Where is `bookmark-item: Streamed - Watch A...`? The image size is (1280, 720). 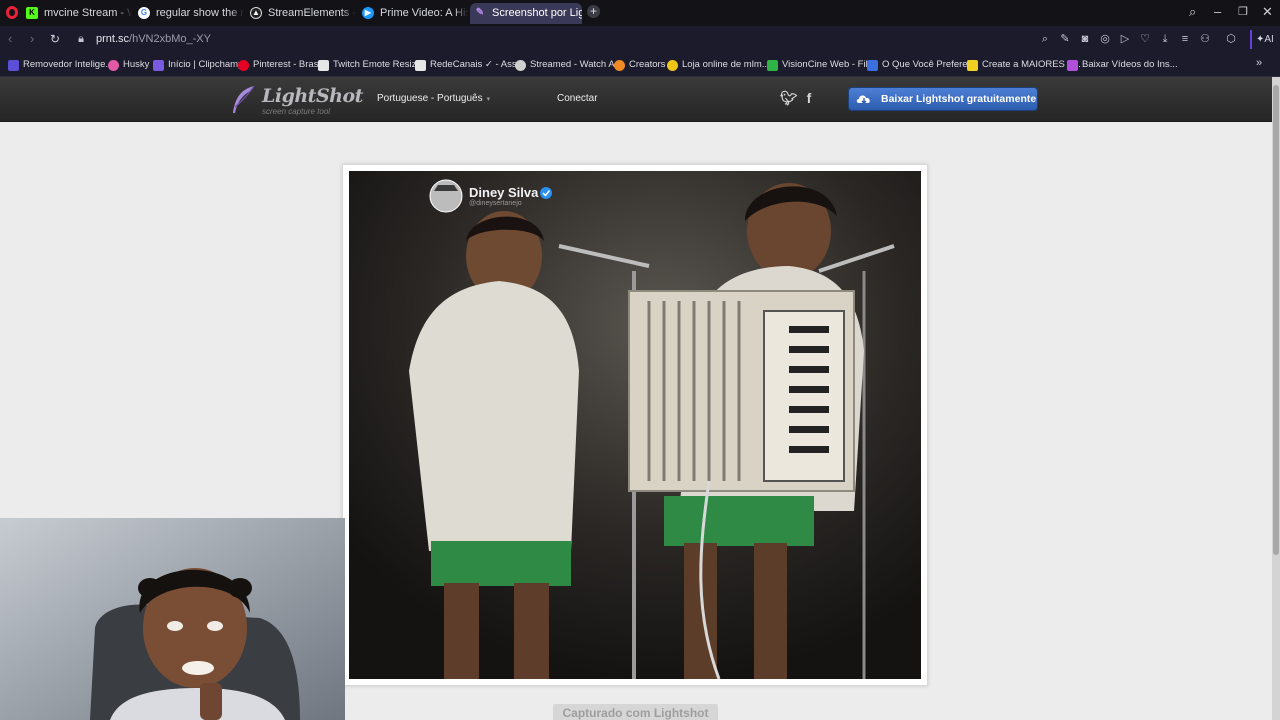
bookmark-item: Streamed - Watch A... is located at coordinates (569, 65).